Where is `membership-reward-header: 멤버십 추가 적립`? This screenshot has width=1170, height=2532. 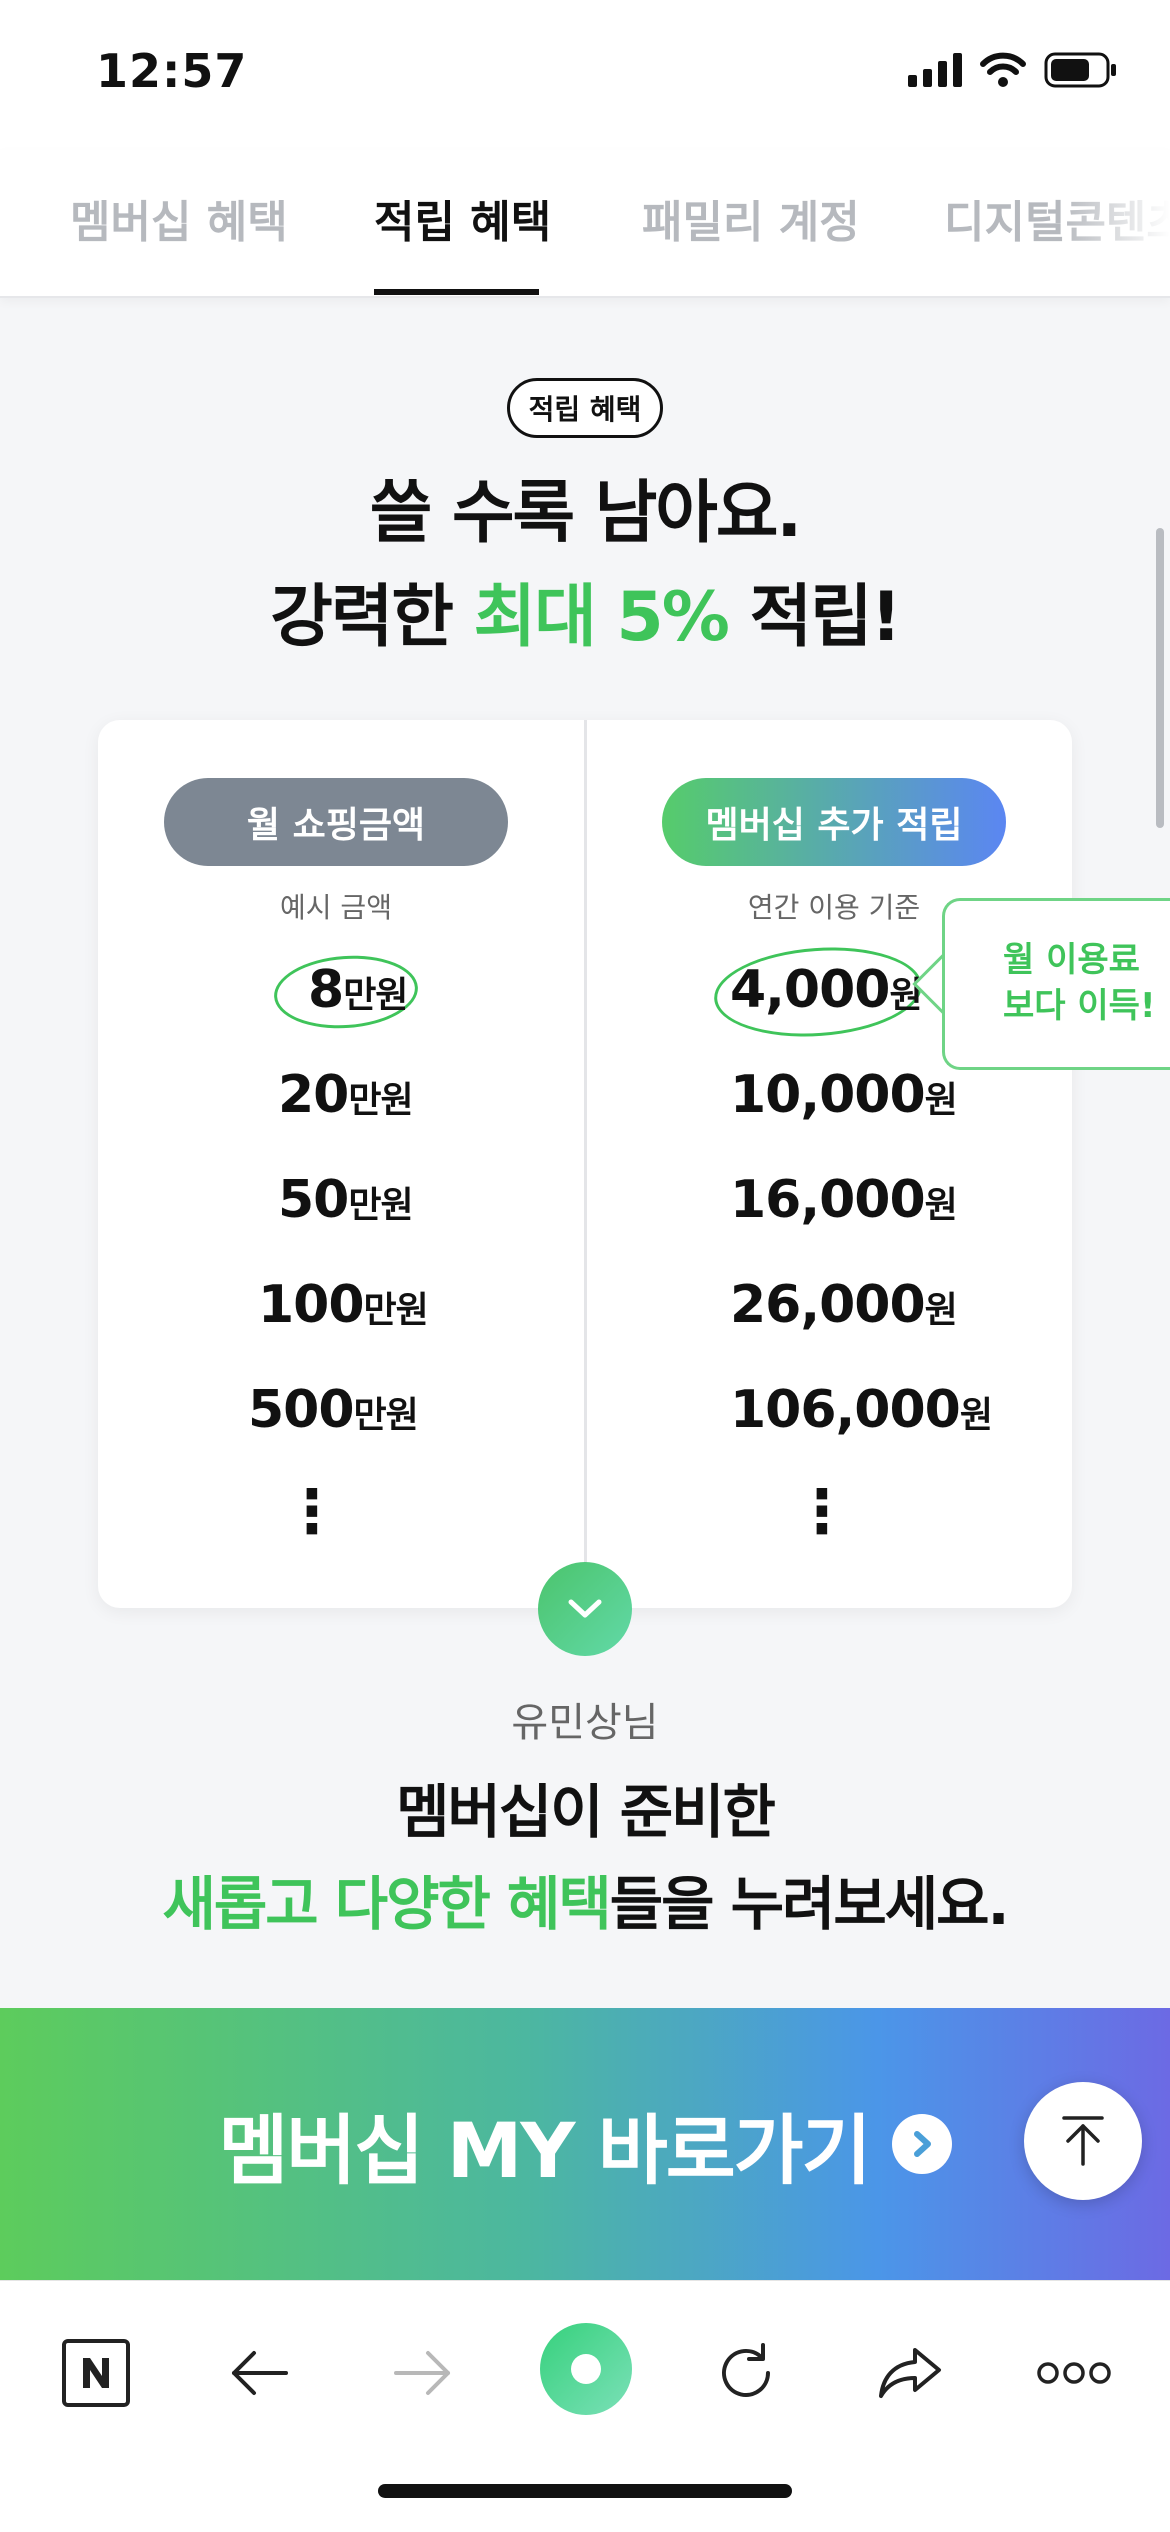
membership-reward-header: 멤버십 추가 적립 is located at coordinates (834, 822).